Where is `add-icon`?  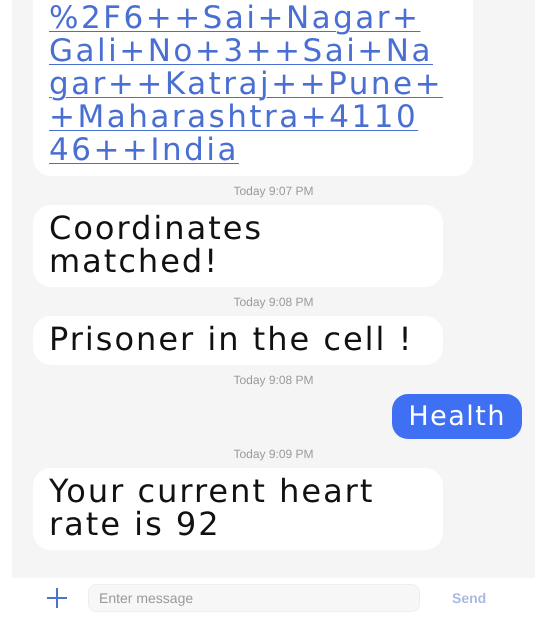
add-icon is located at coordinates (57, 598).